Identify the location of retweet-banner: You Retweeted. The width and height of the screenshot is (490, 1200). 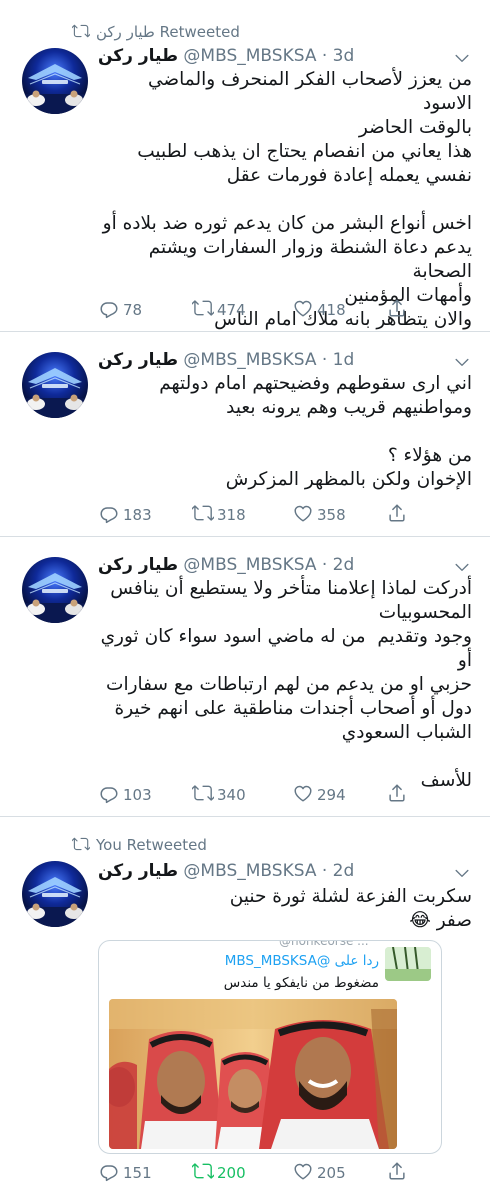
(139, 845).